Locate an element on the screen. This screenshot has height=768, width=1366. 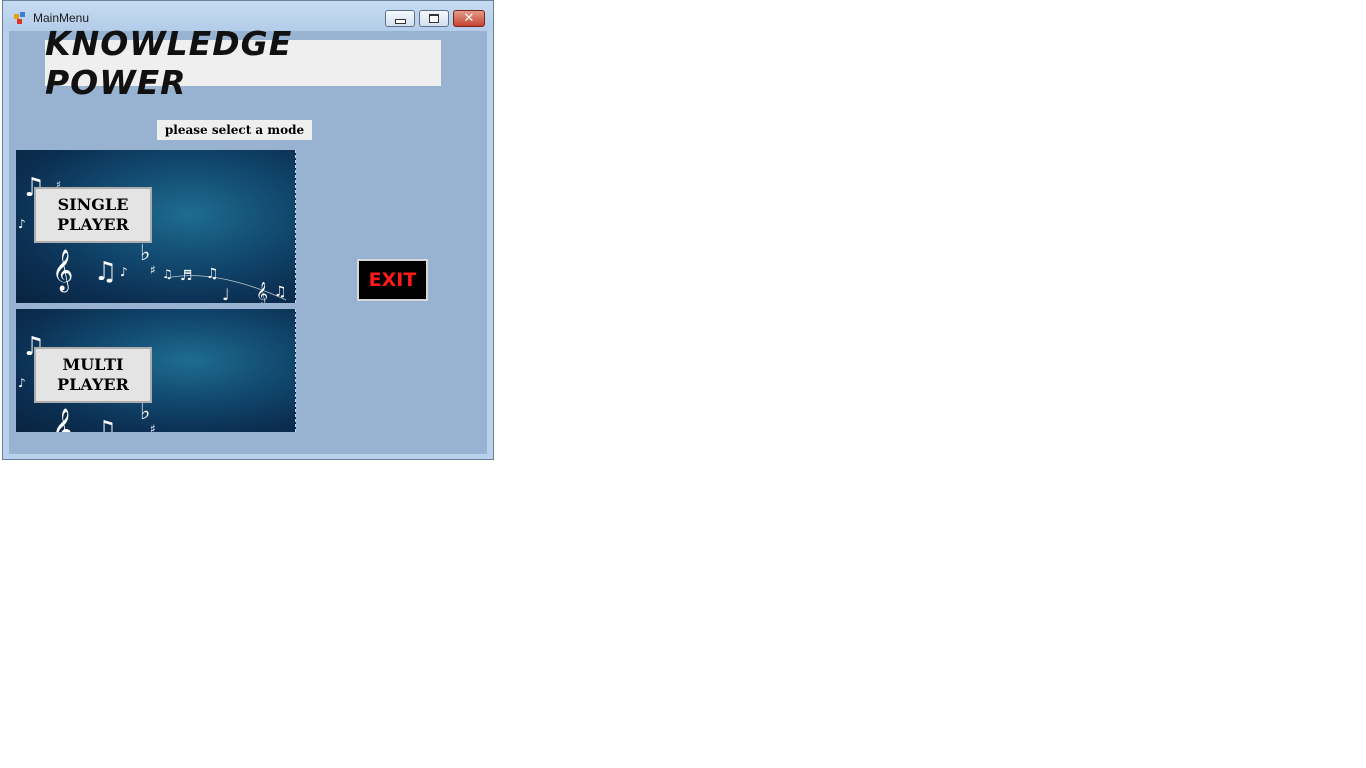
maximize-icon is located at coordinates (434, 18).